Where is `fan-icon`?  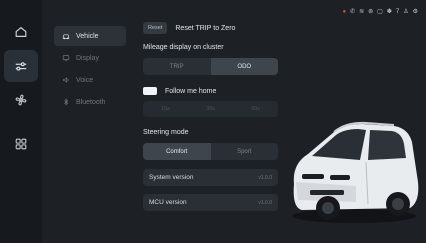 fan-icon is located at coordinates (21, 100).